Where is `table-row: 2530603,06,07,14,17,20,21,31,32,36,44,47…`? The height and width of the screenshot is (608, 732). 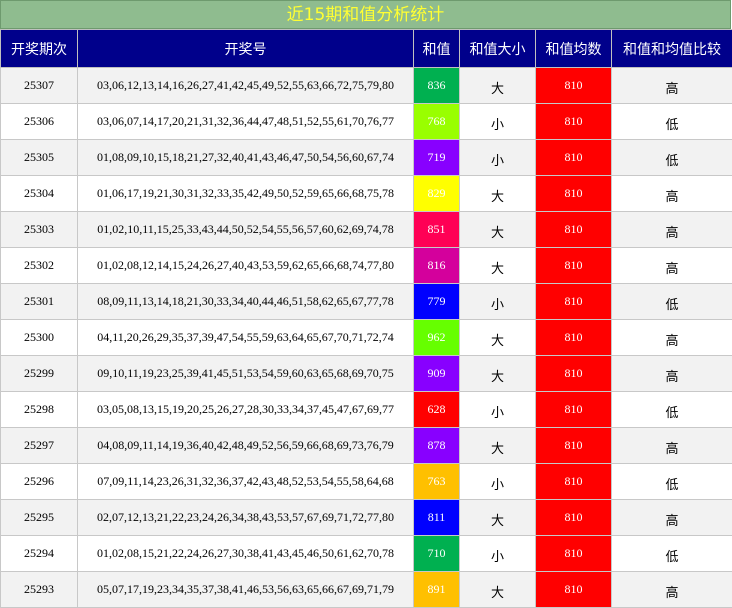
table-row: 2530603,06,07,14,17,20,21,31,32,36,44,47… is located at coordinates (366, 122).